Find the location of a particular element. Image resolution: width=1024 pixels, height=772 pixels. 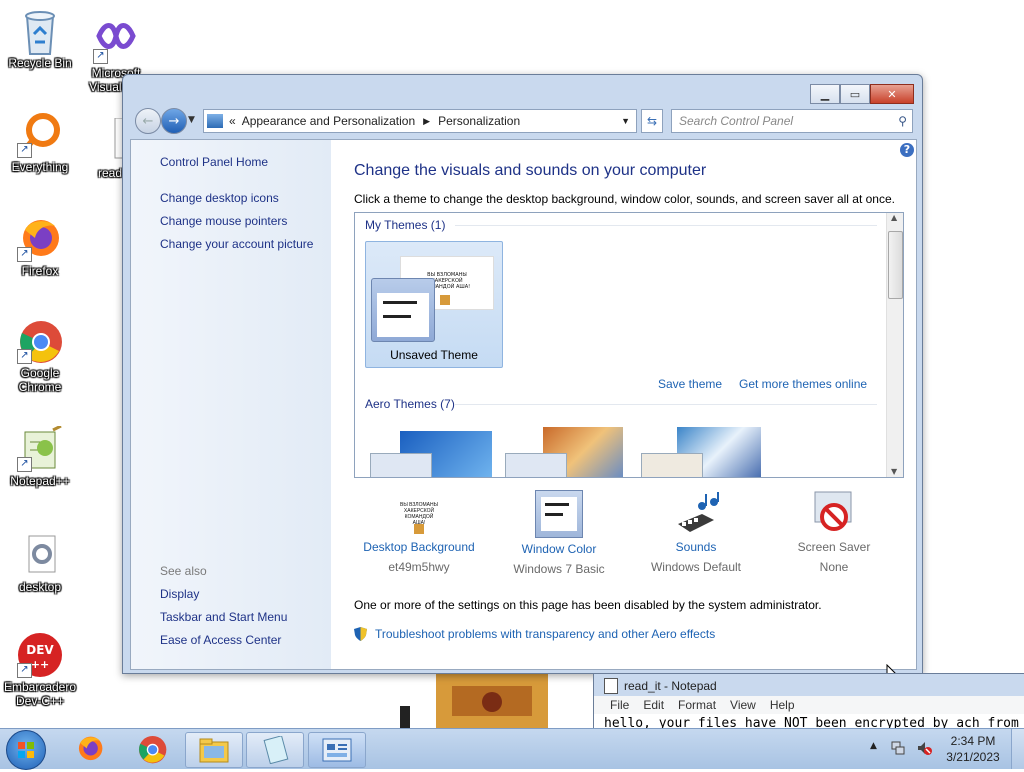

window-color-setting: Window Color Windows 7 Basic is located at coordinates (559, 533).